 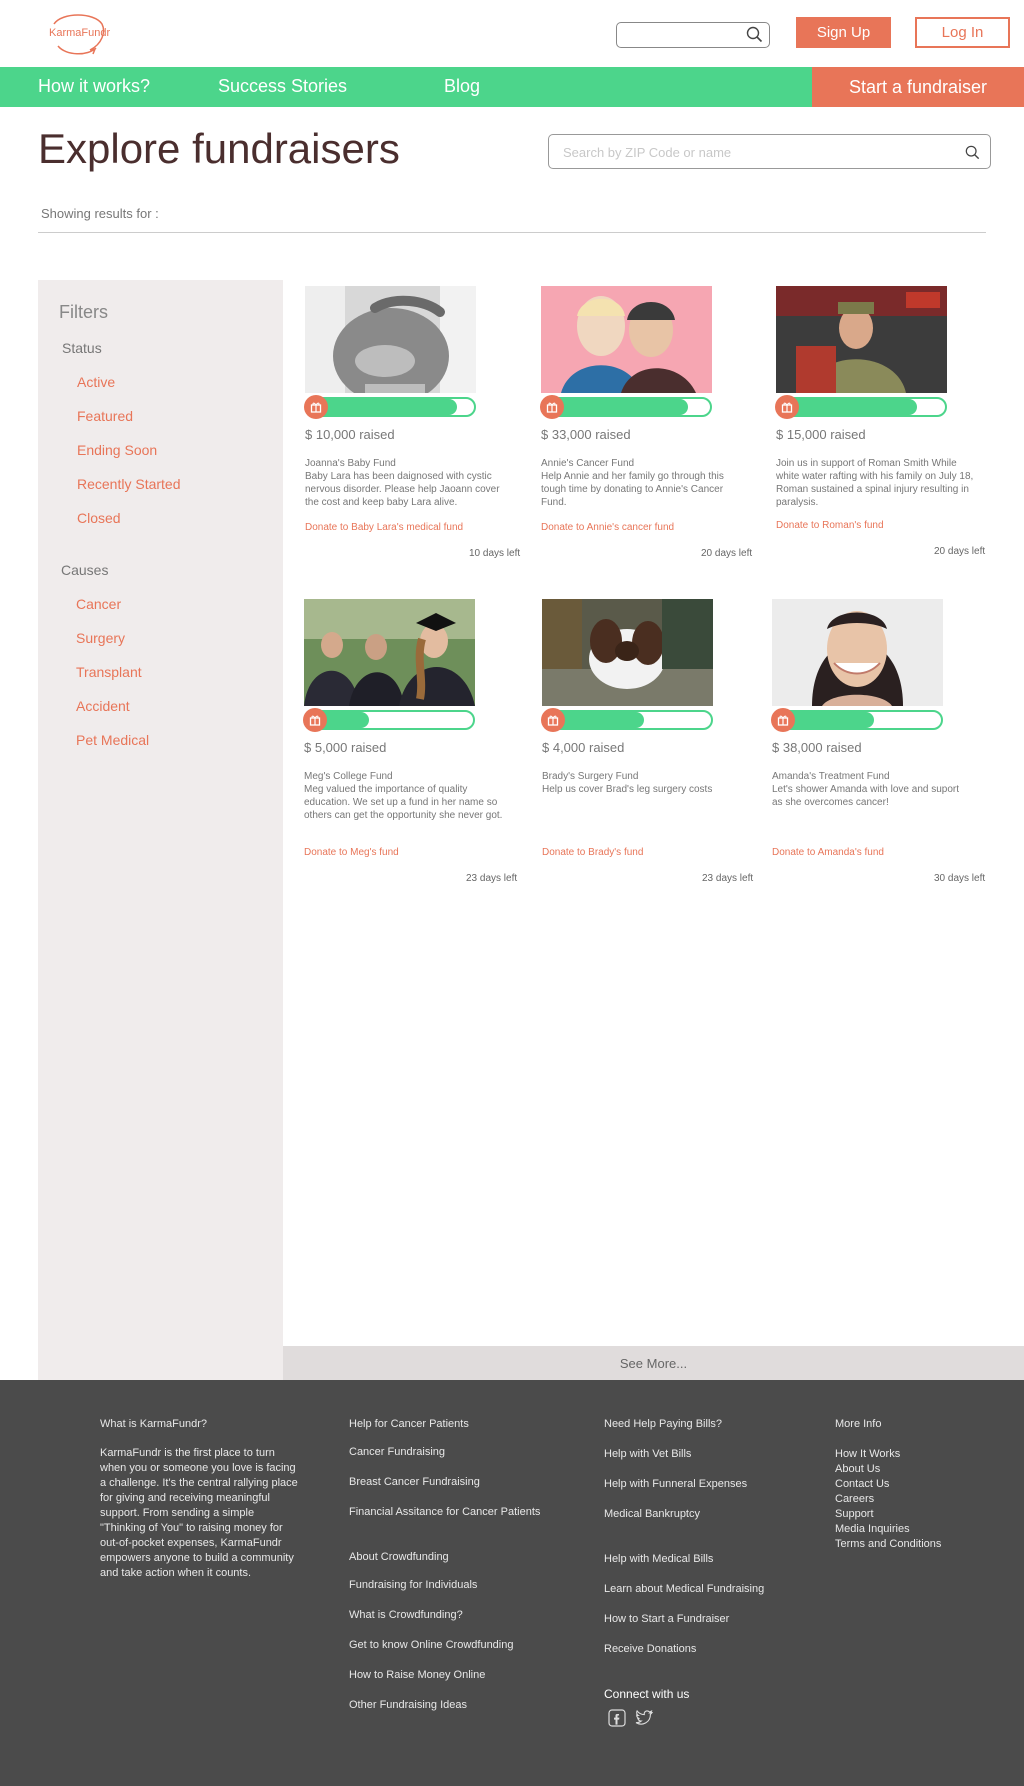 What do you see at coordinates (389, 652) in the screenshot?
I see `graduates-photo` at bounding box center [389, 652].